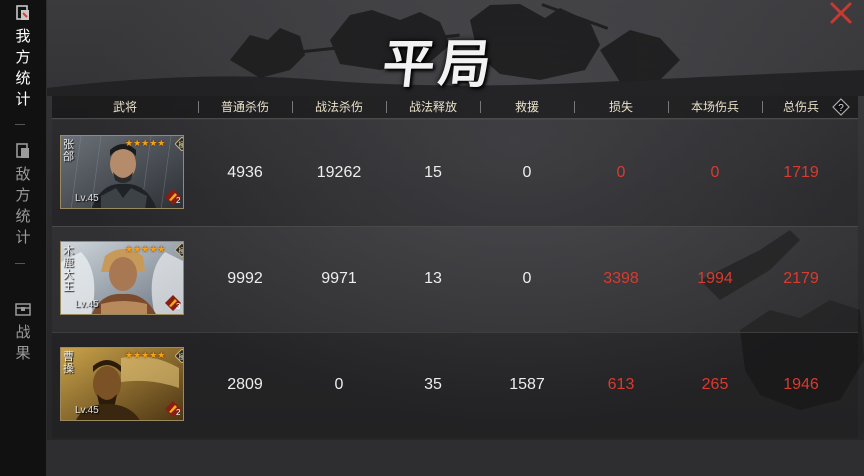 This screenshot has width=864, height=476. I want to click on general-card: 张郃 ★★★★★ 極 Lv.45 2, so click(122, 172).